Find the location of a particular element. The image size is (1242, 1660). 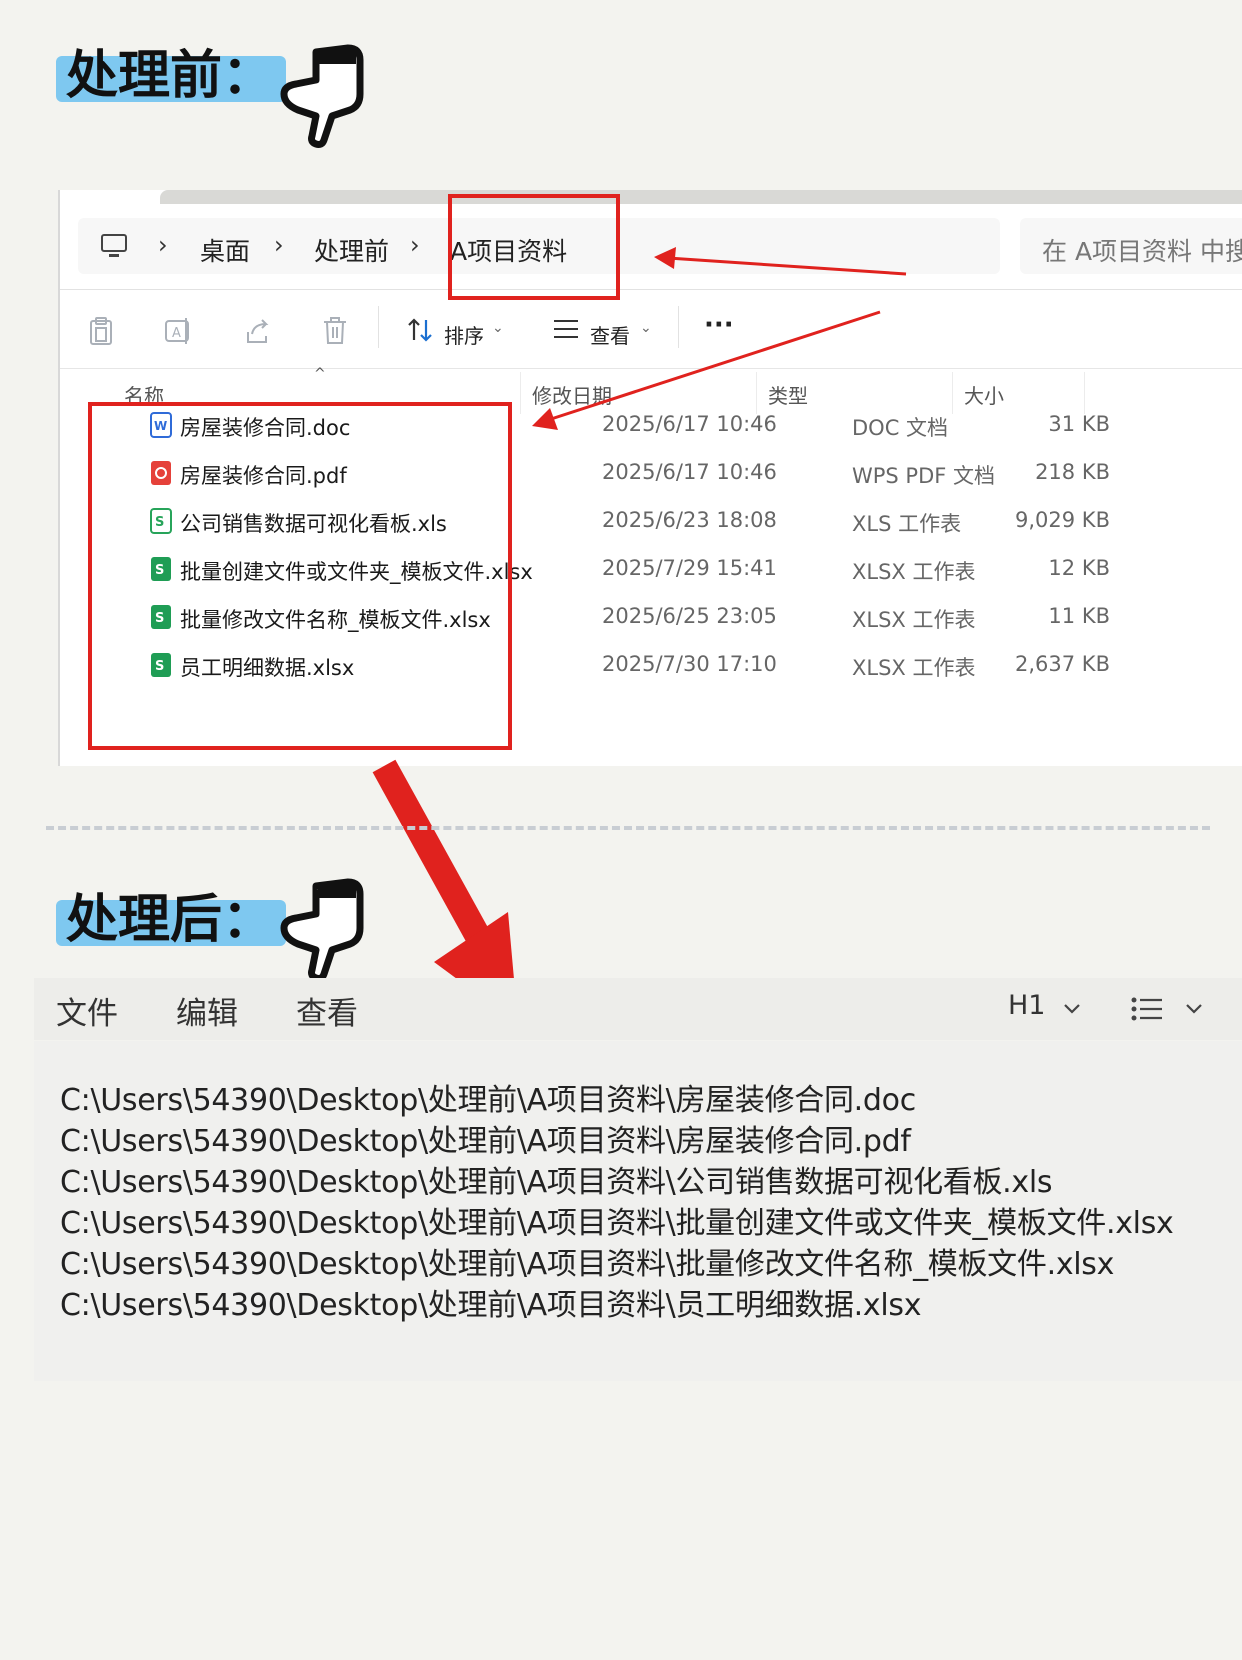

section-divider is located at coordinates (628, 828).